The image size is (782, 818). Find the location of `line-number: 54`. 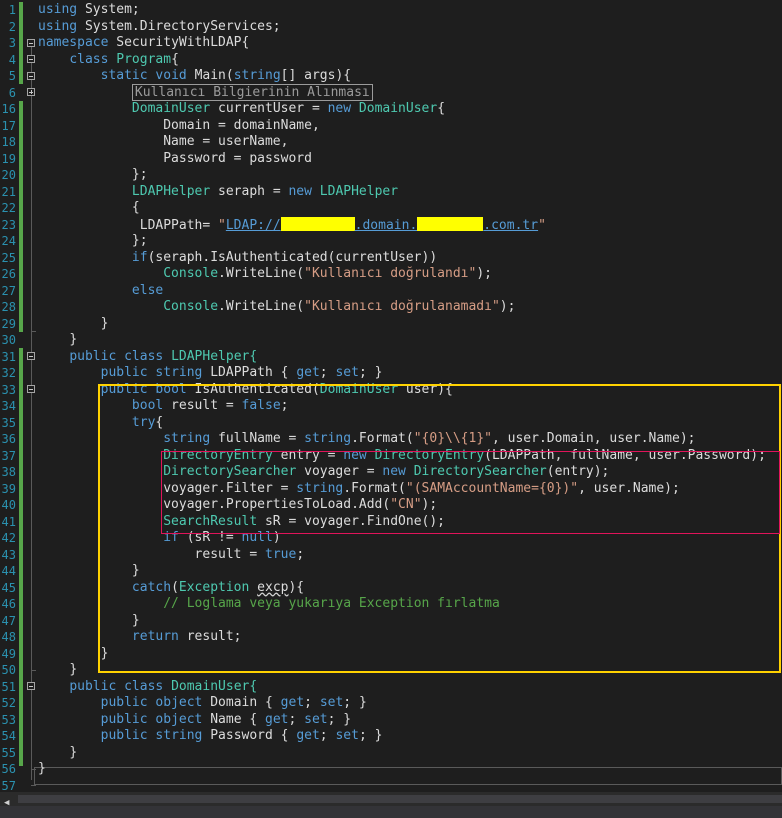

line-number: 54 is located at coordinates (8, 736).